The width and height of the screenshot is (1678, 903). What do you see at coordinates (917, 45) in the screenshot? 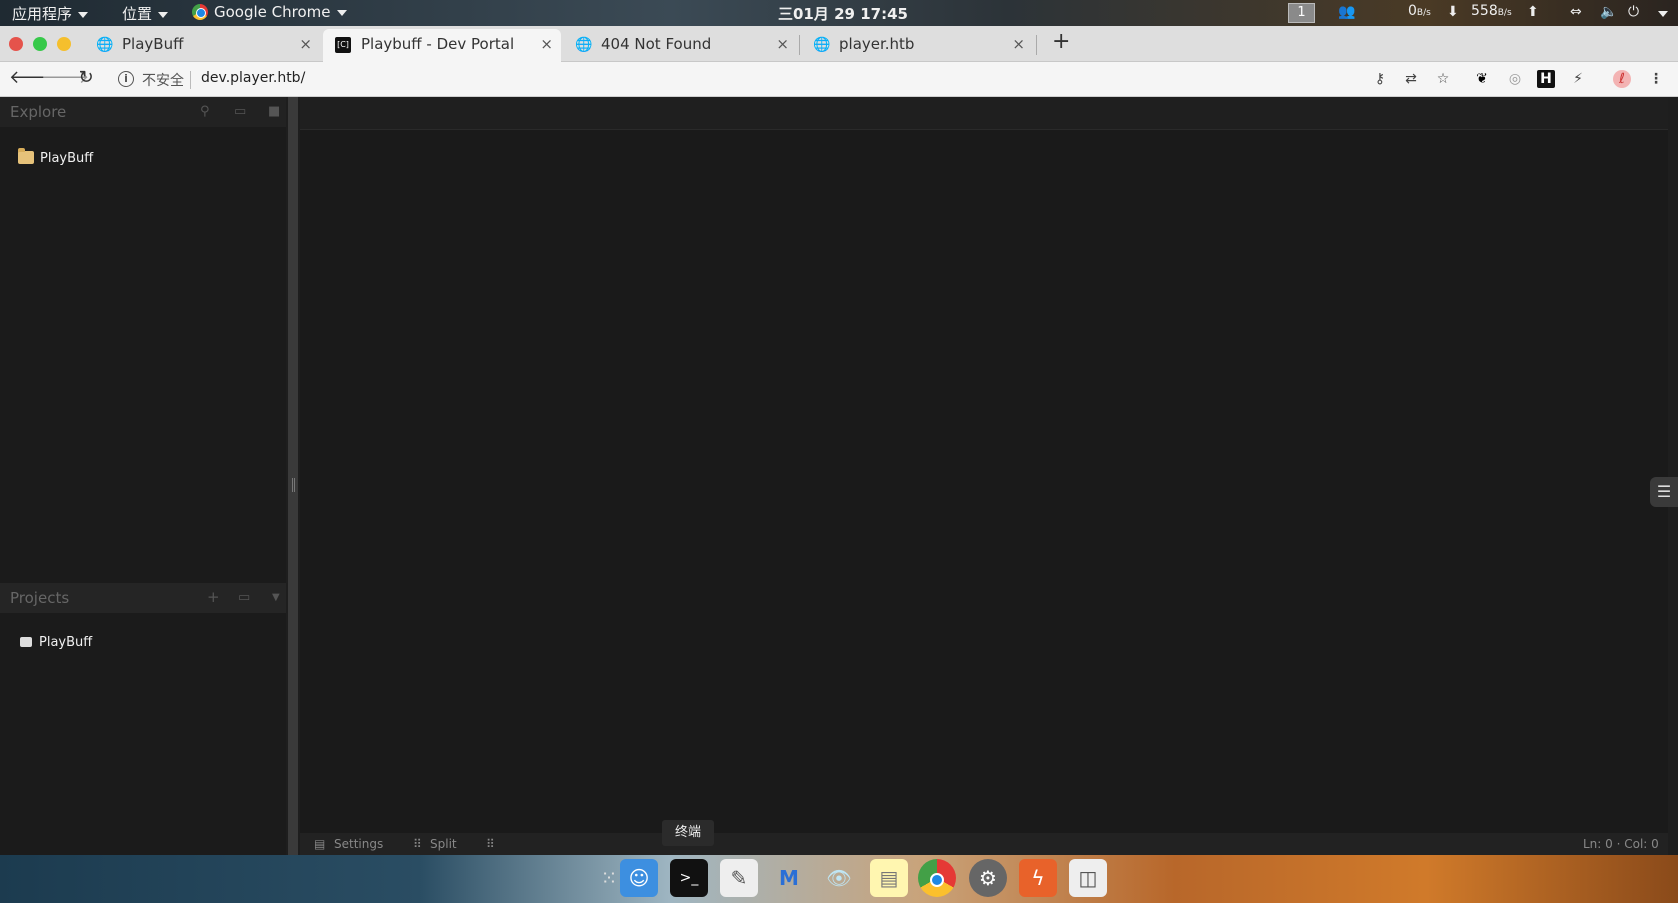
I see `tab-player-htb: 🌐 player.htb ×` at bounding box center [917, 45].